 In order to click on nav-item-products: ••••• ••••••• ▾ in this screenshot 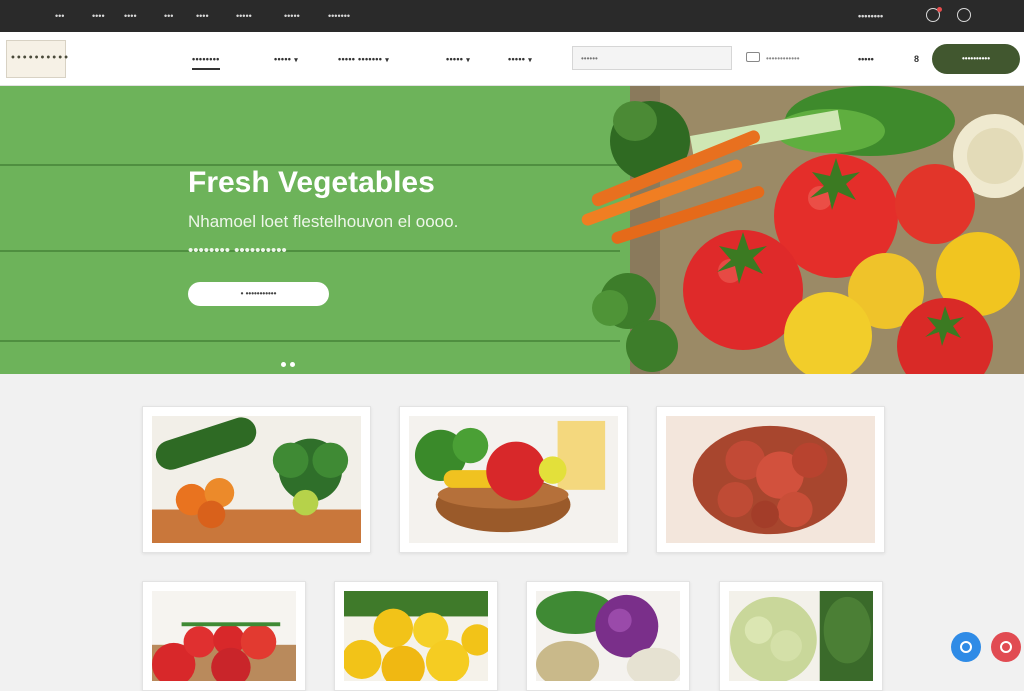, I will do `click(363, 59)`.